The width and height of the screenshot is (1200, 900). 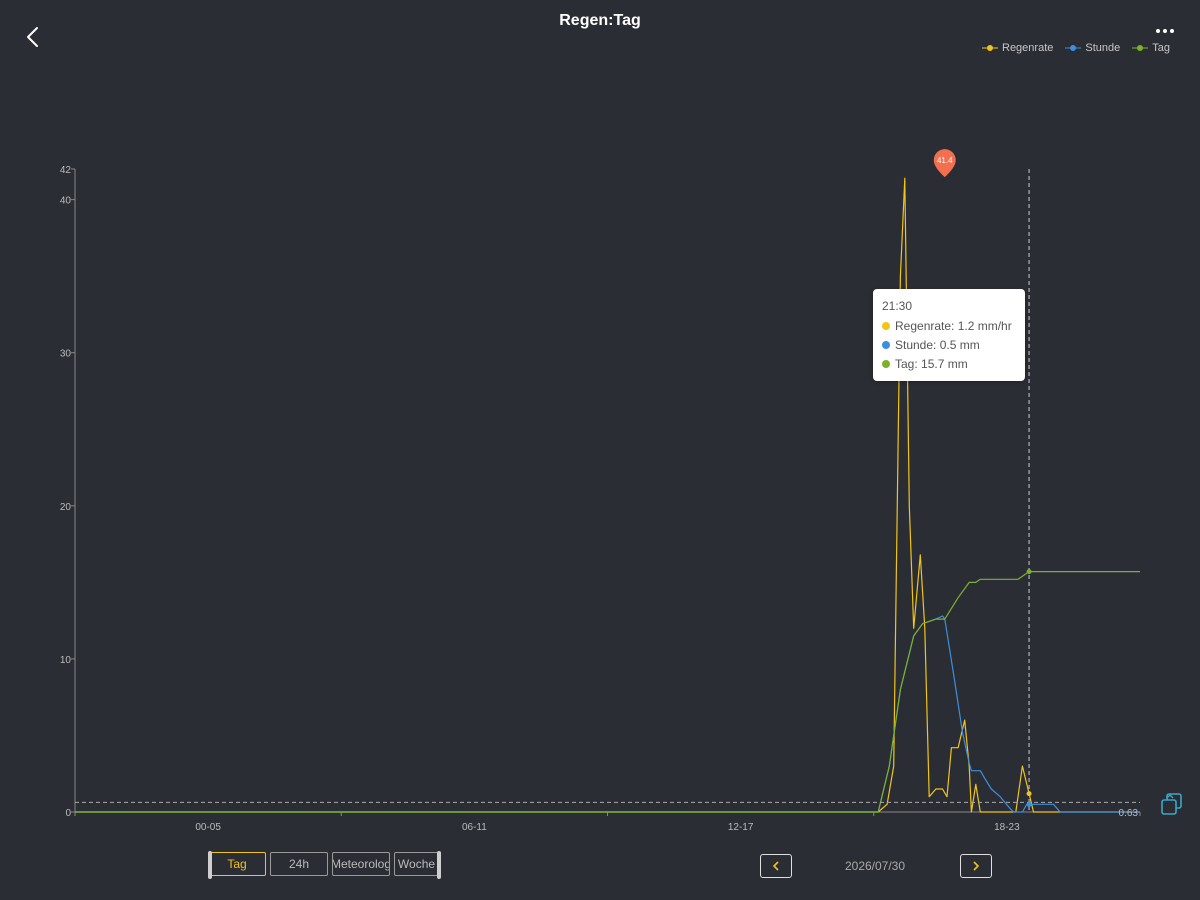 I want to click on zoom-reset-button, so click(x=1172, y=804).